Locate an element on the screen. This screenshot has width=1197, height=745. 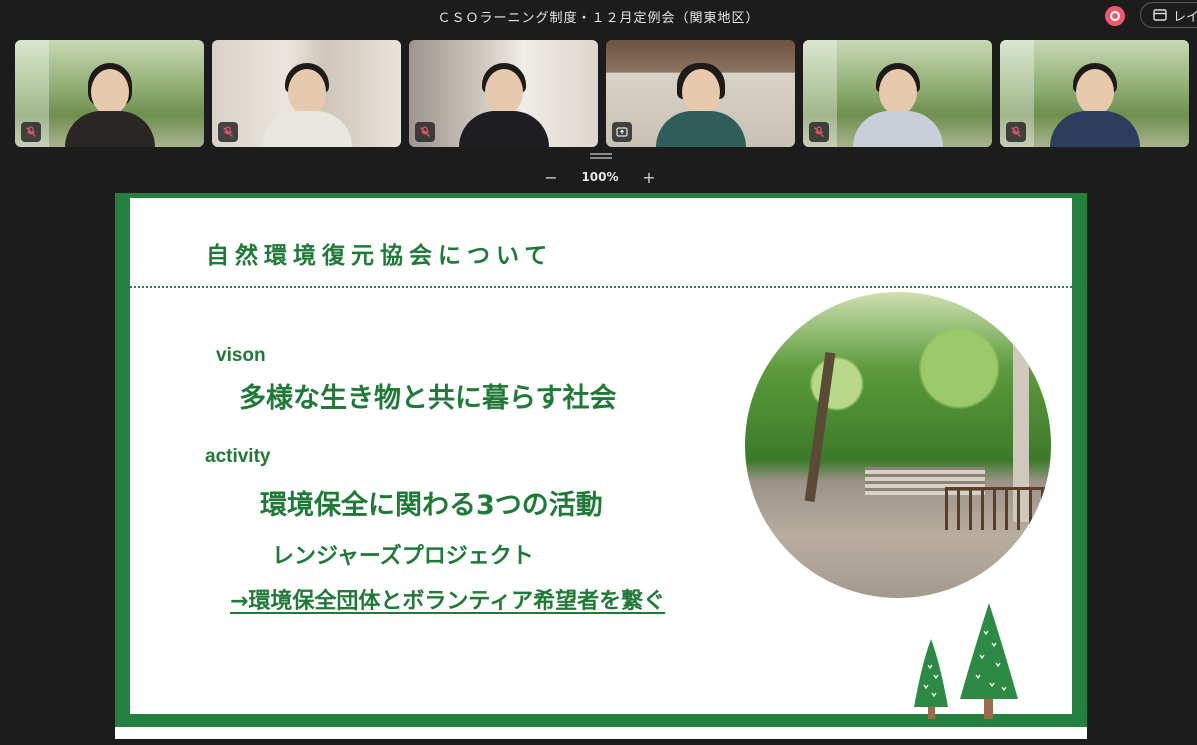
project-description: →環境保全団体とボランティア希望者を繋ぐ is located at coordinates (448, 601).